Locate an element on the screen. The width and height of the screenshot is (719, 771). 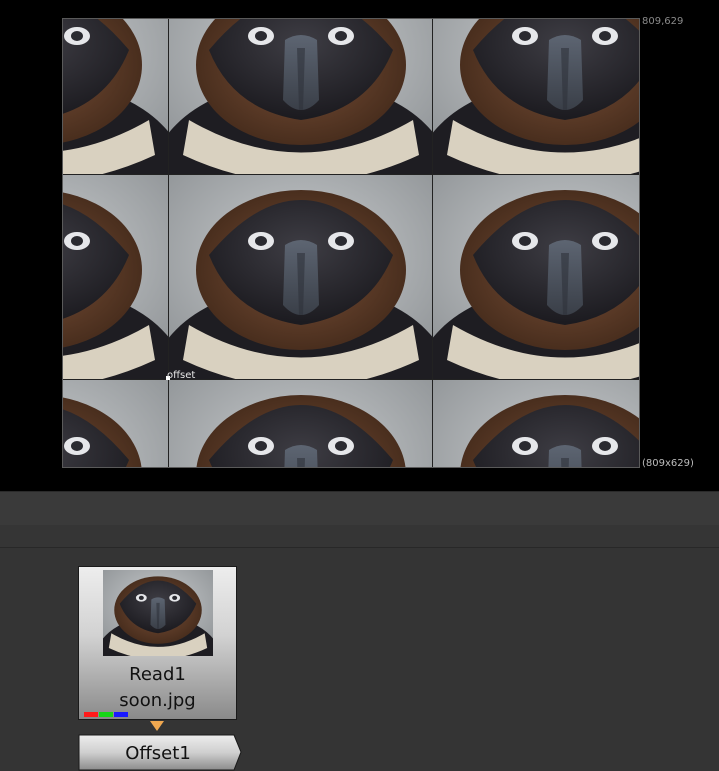
read-node-filename: soon.jpg is located at coordinates (157, 700).